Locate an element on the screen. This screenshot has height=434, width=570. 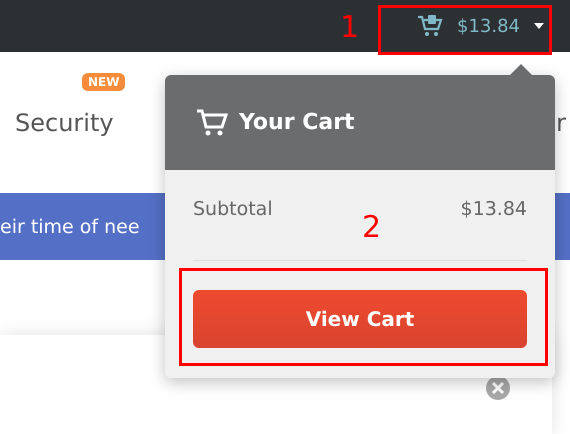
view-cart-button: View Cart is located at coordinates (360, 319).